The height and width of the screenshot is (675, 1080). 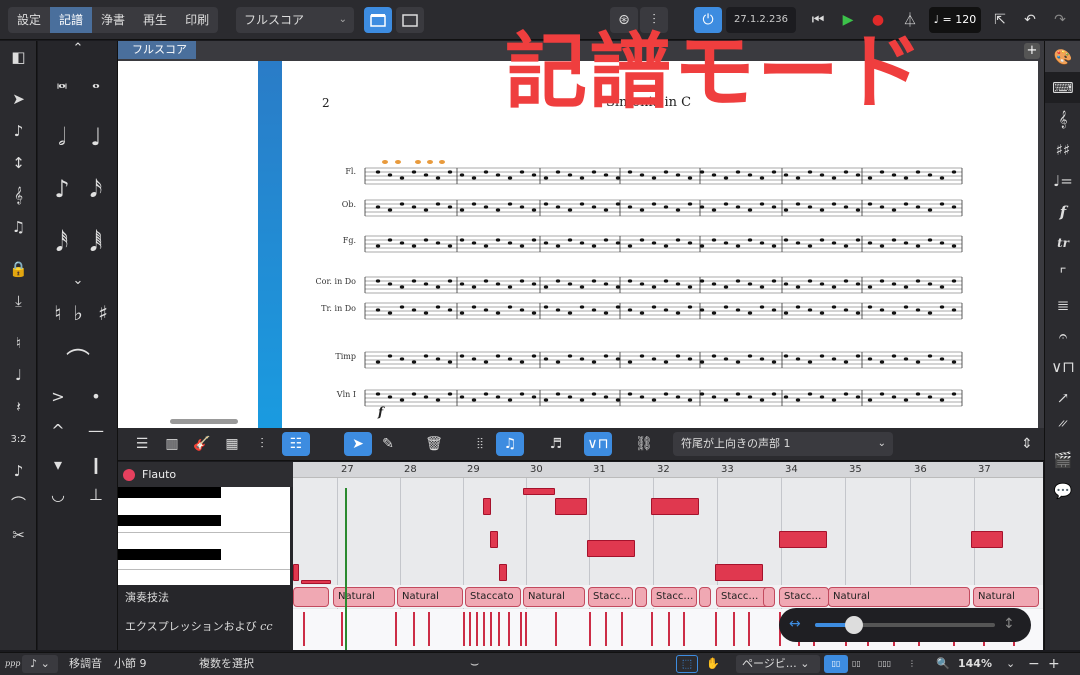 I want to click on zoom-in-button: +, so click(x=1054, y=664).